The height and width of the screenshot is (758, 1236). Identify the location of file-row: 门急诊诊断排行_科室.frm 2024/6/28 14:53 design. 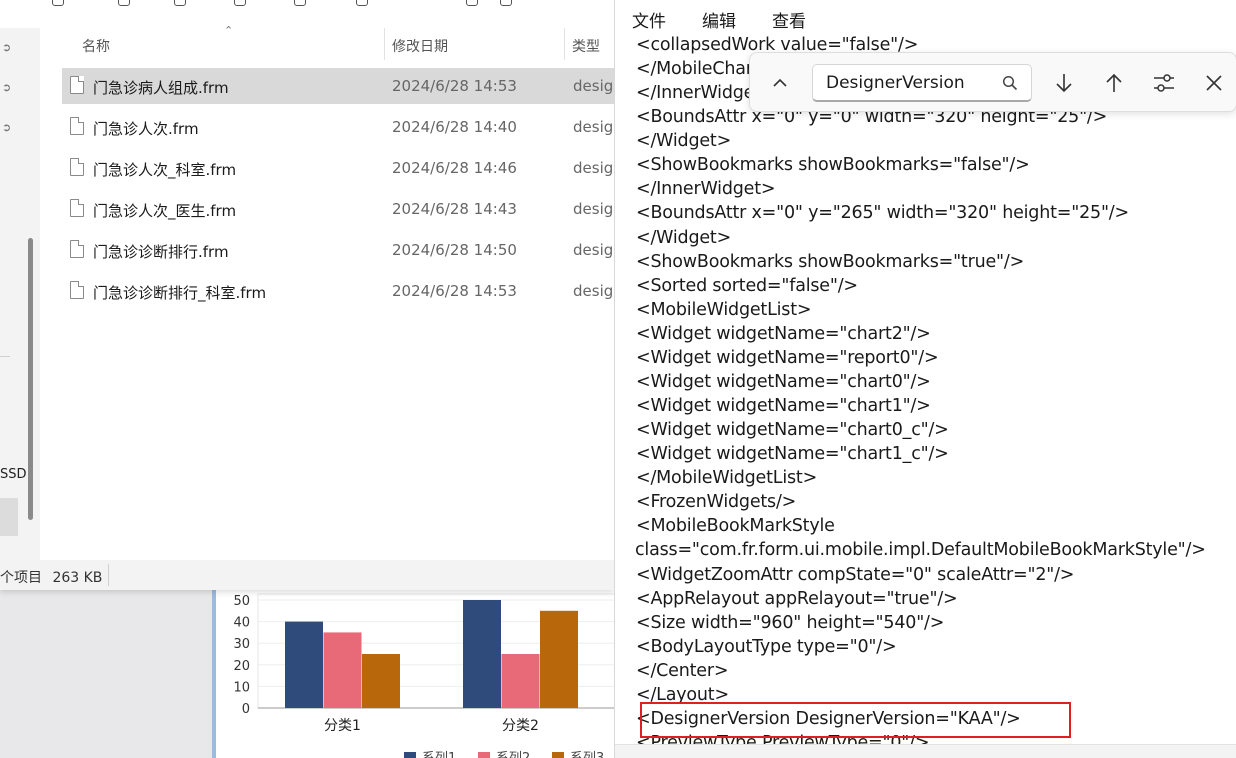
(342, 291).